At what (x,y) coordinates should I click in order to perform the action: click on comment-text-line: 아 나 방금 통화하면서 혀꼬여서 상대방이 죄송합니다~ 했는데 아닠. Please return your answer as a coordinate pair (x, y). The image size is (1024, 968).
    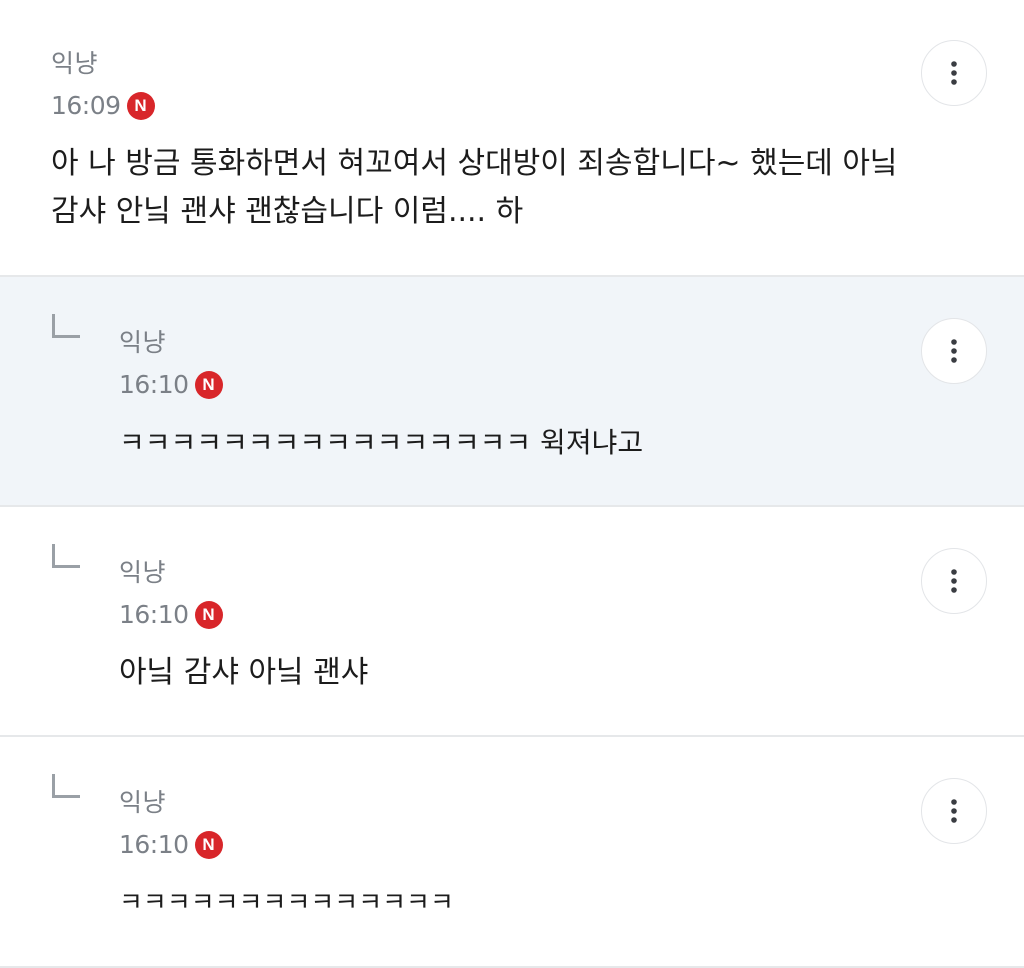
    Looking at the image, I should click on (474, 163).